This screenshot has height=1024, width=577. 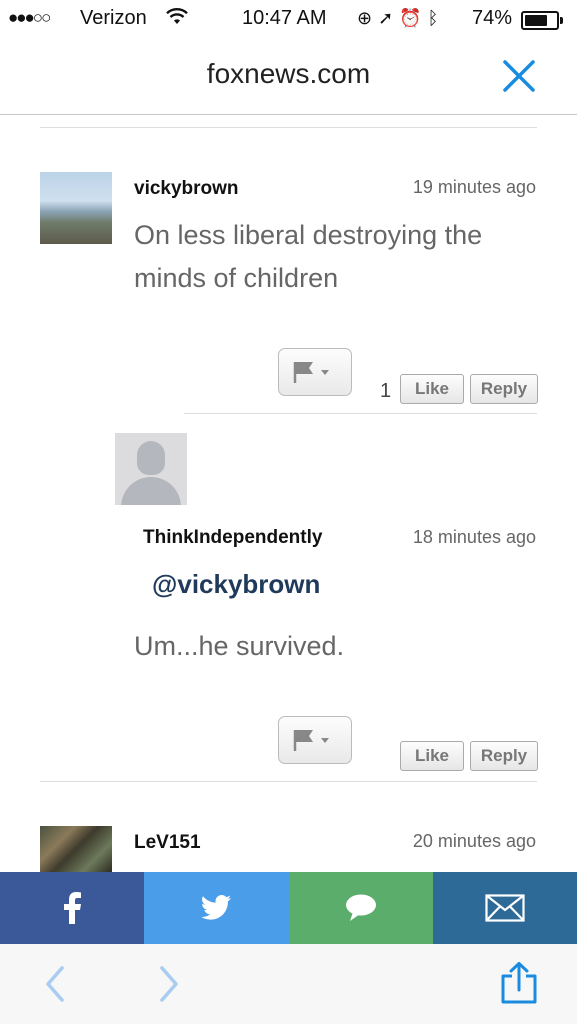 I want to click on avatar-shoulders, so click(x=151, y=491).